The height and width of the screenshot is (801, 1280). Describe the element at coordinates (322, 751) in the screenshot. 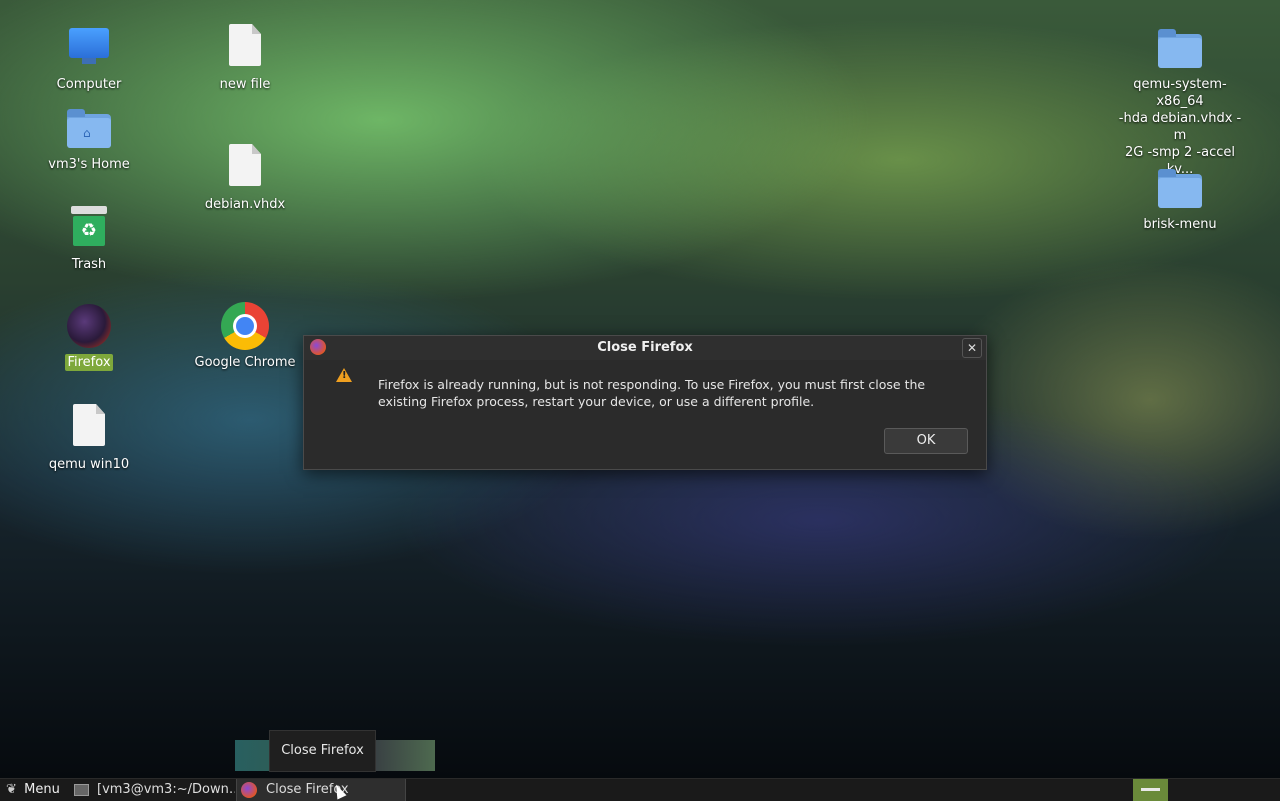

I see `taskbar-tooltip: Close Firefox` at that location.